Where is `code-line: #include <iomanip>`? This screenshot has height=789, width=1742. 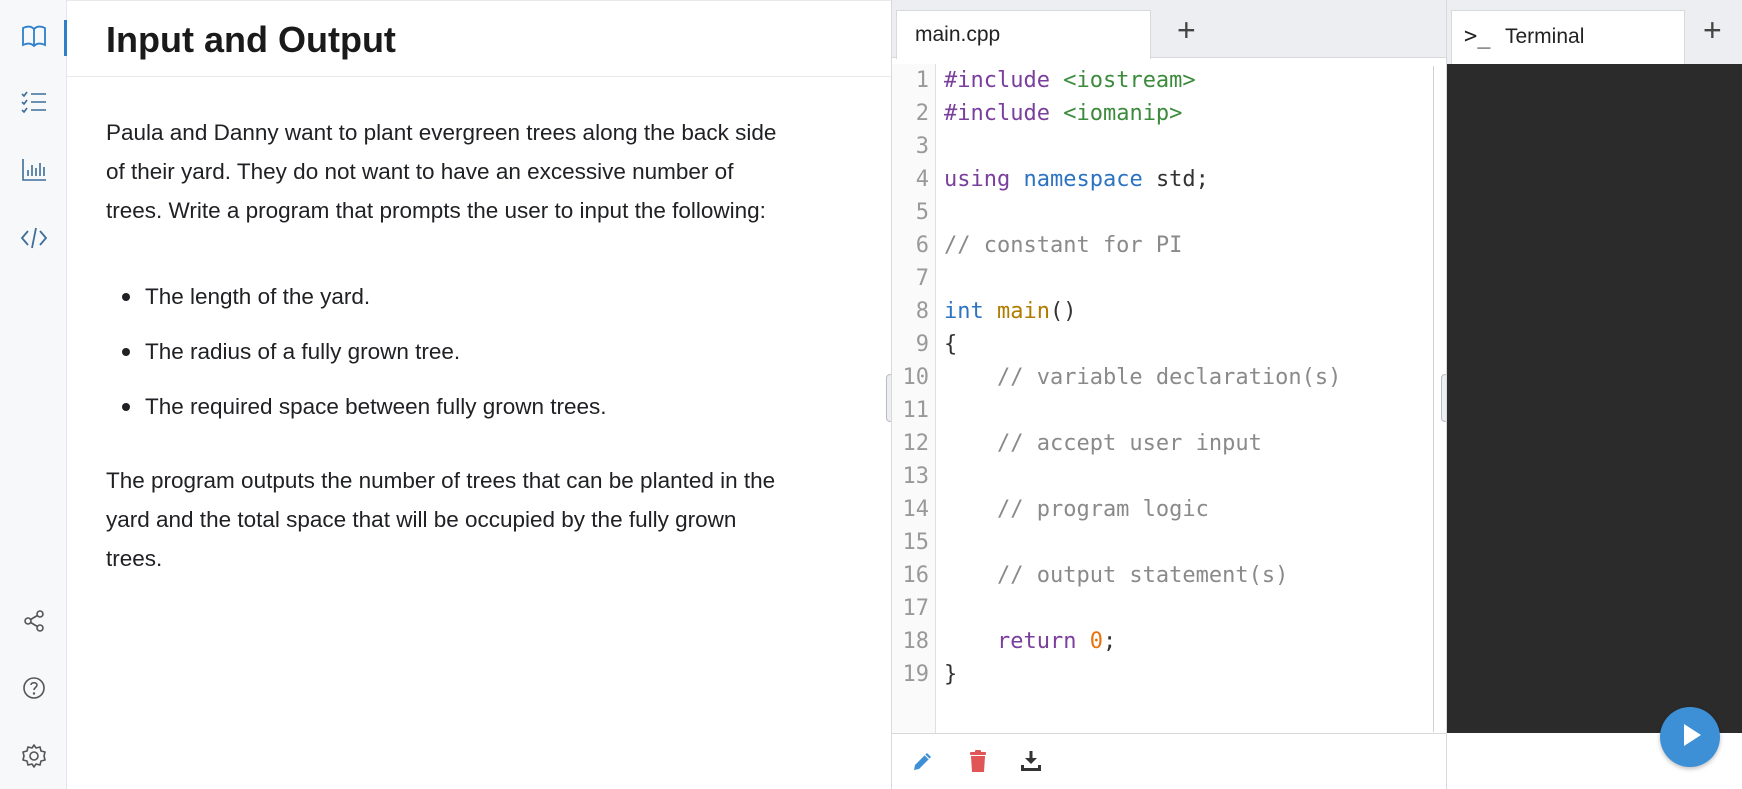 code-line: #include <iomanip> is located at coordinates (1063, 113).